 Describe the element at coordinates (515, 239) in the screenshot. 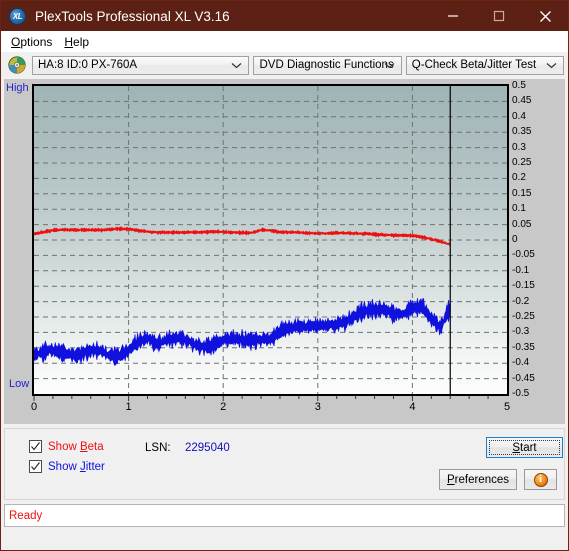

I see `y-tick-label: 0` at that location.